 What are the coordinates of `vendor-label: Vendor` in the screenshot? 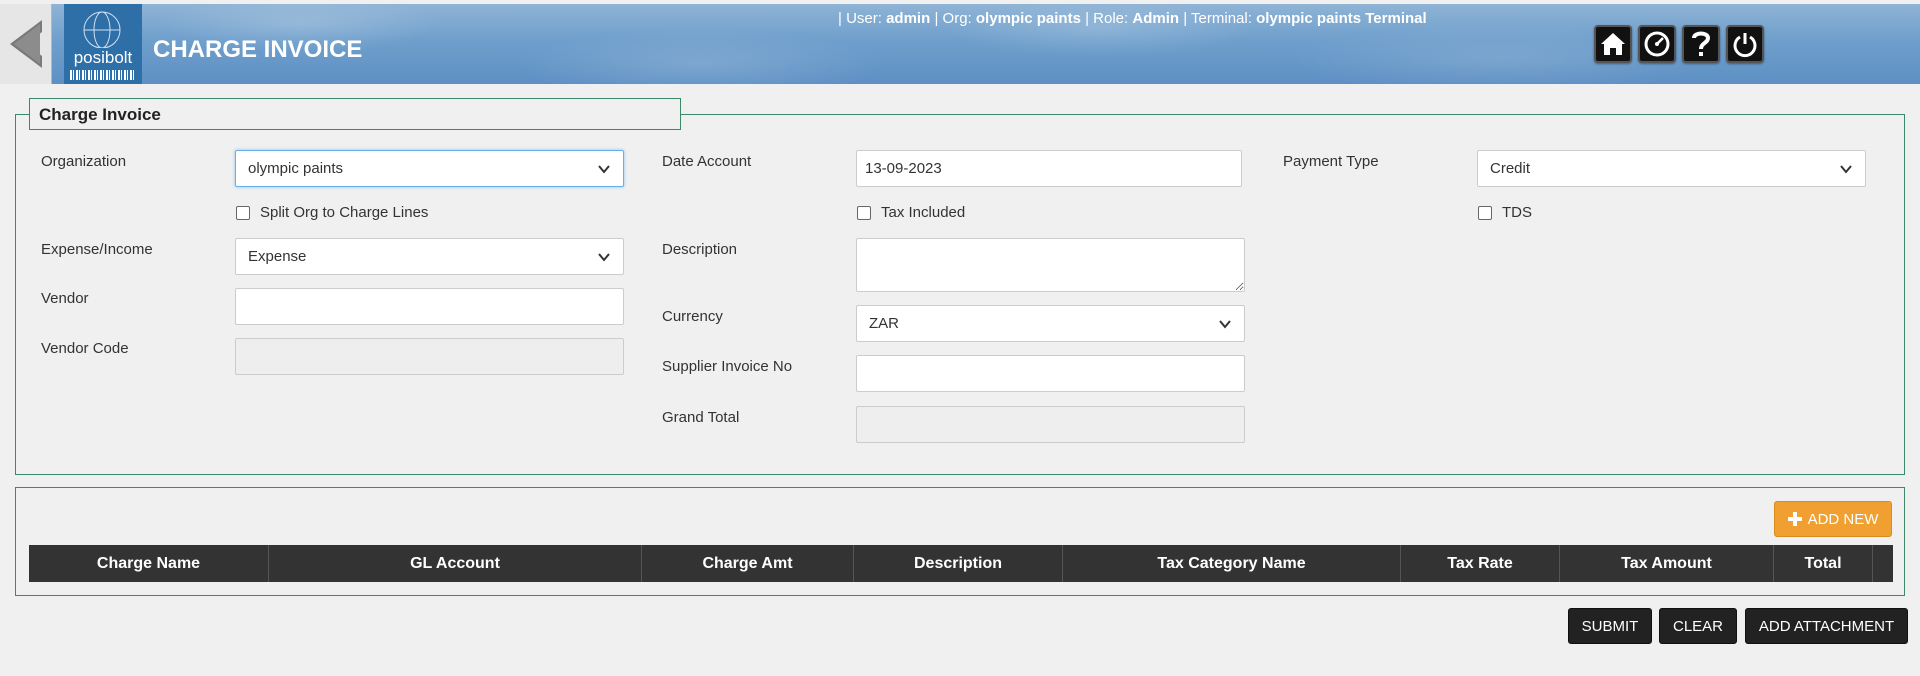 It's located at (65, 298).